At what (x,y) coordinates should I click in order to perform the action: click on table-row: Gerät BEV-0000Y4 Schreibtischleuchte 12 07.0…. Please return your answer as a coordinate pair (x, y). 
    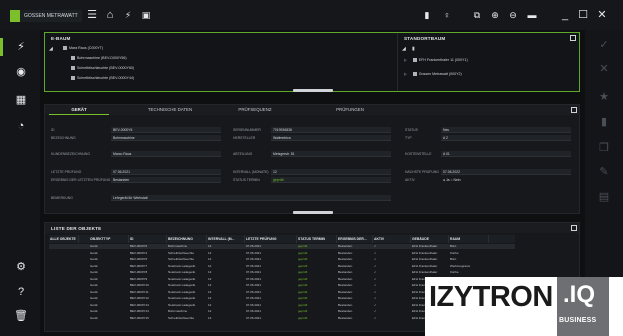
    Looking at the image, I should click on (282, 253).